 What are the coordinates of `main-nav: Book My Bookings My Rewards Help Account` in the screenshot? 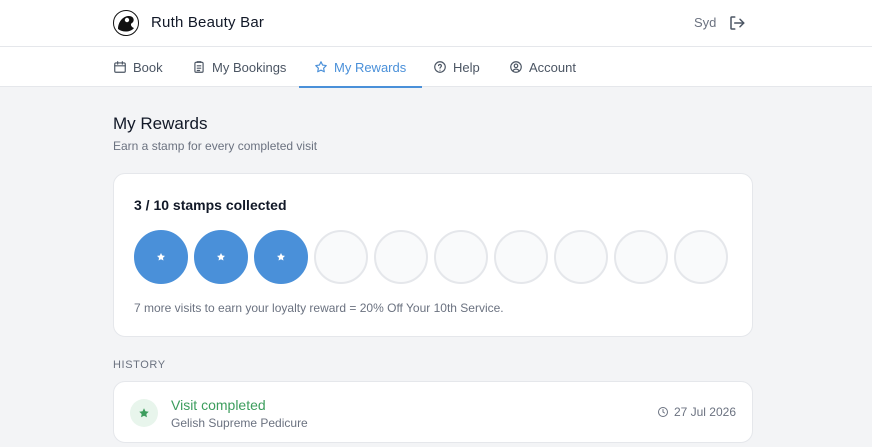 It's located at (436, 67).